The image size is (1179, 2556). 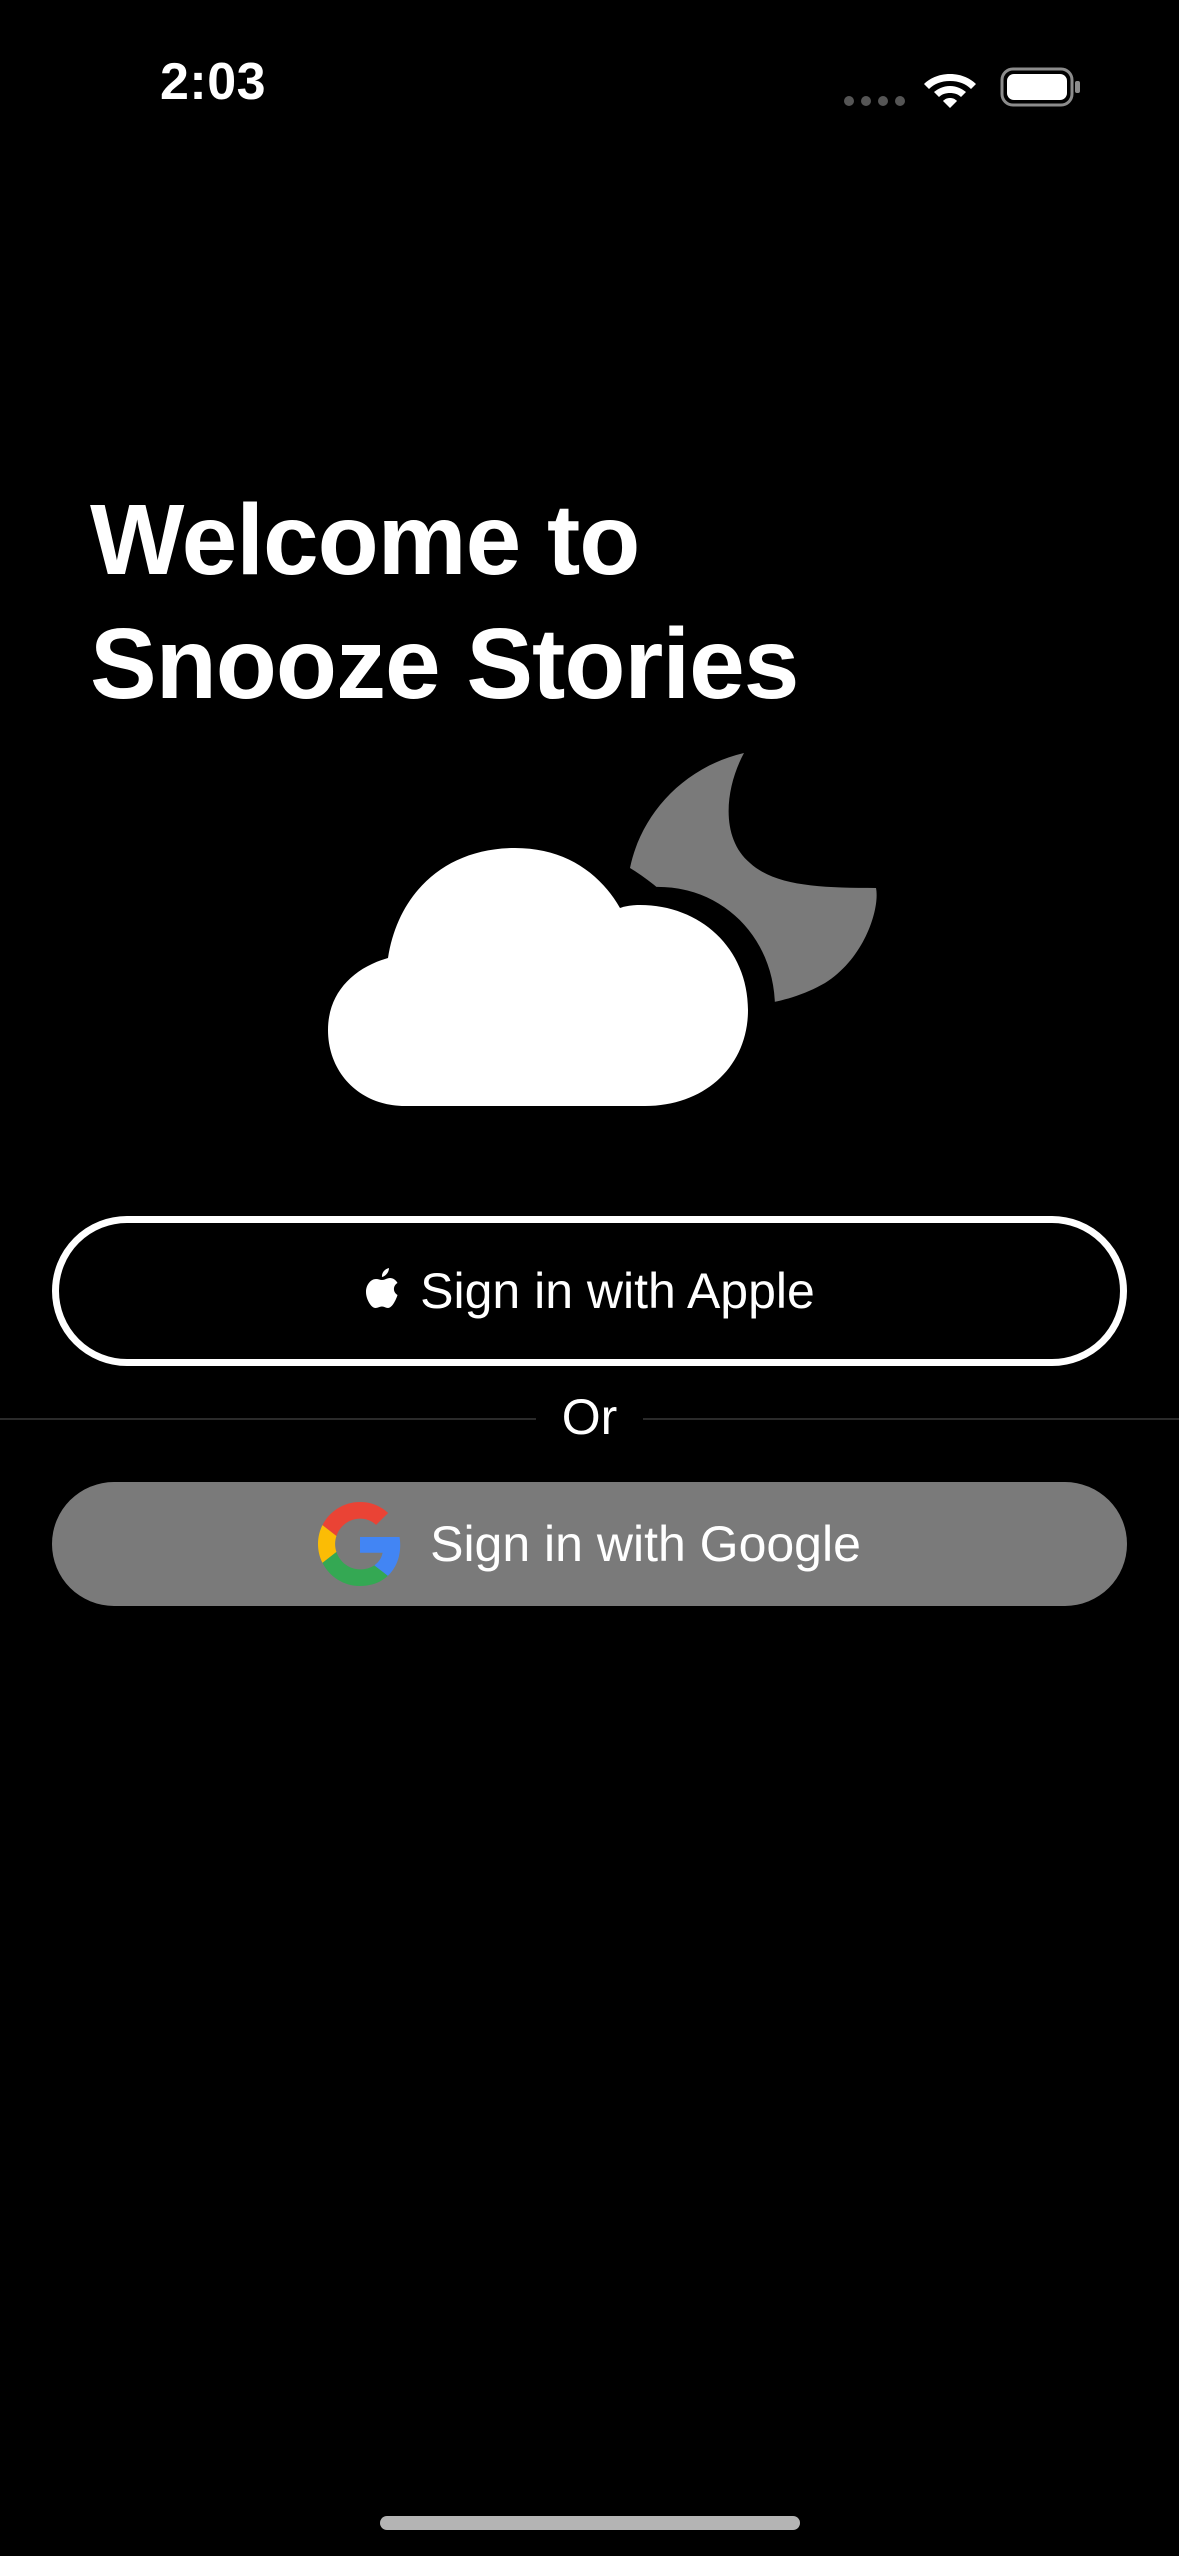 I want to click on apple-logo-icon, so click(x=382, y=1288).